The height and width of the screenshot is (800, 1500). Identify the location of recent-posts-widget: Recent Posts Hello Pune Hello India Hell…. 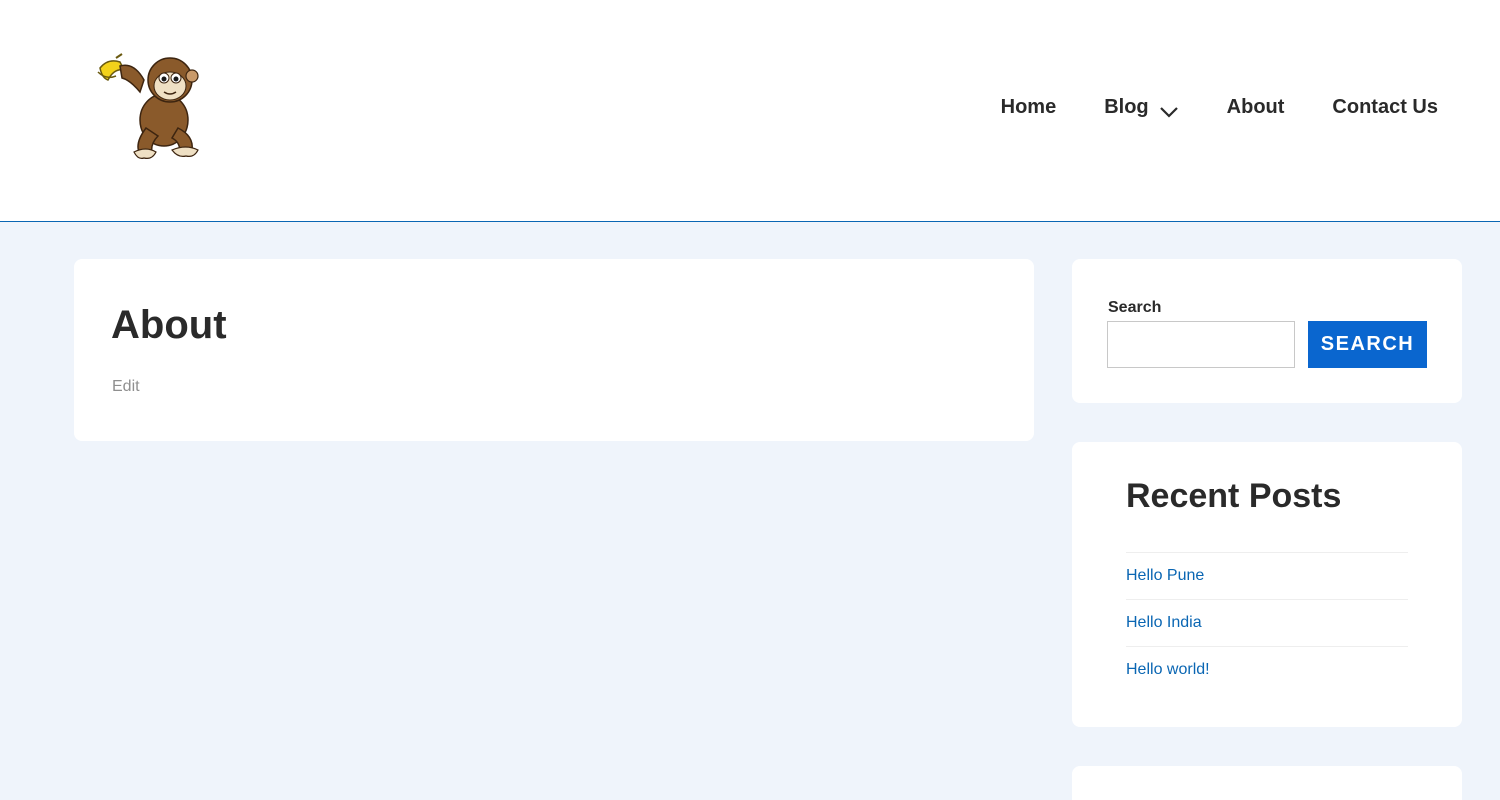
(1267, 584).